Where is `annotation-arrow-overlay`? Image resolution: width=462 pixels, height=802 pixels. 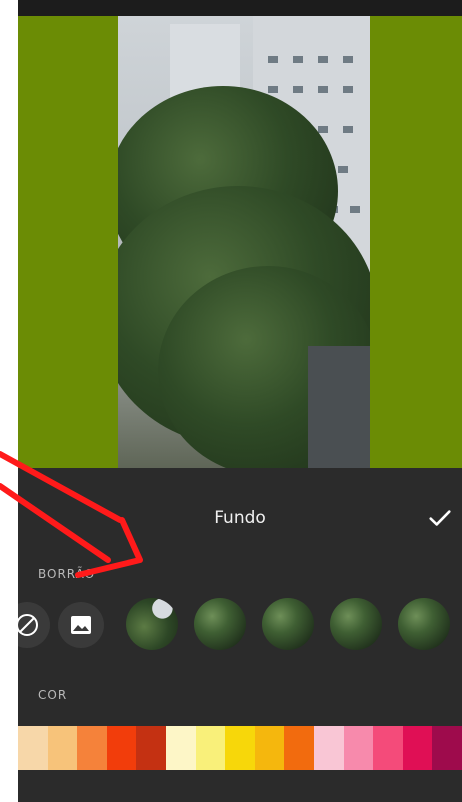
annotation-arrow-overlay is located at coordinates (71, 514).